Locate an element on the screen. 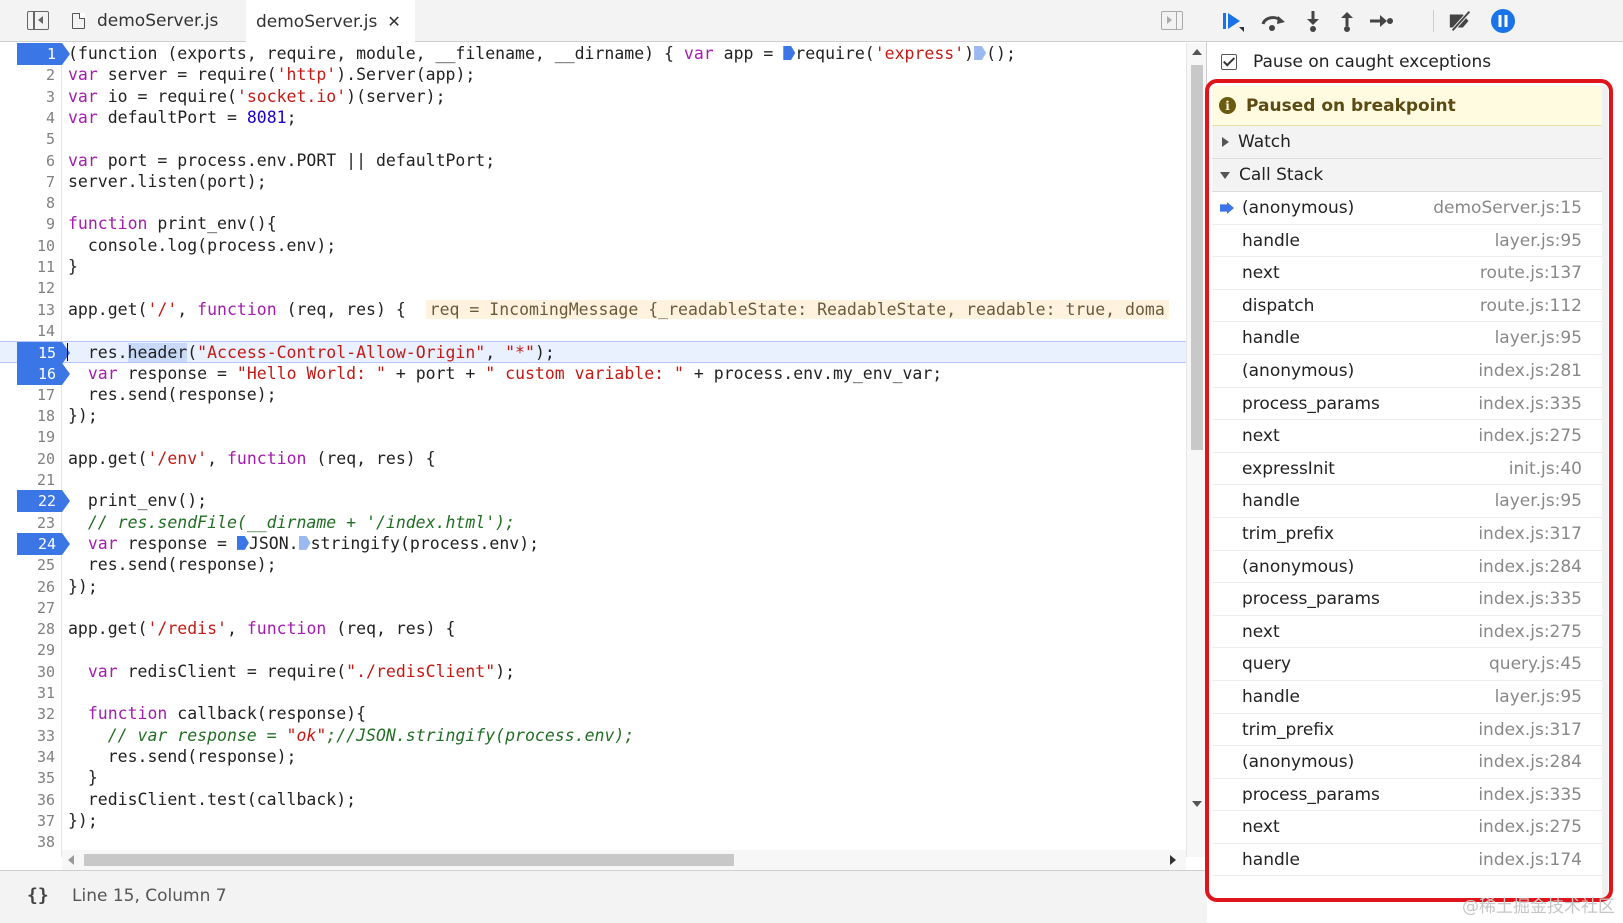 This screenshot has width=1623, height=923. code-line-36: 36 redisClient.test(callback); is located at coordinates (593, 800).